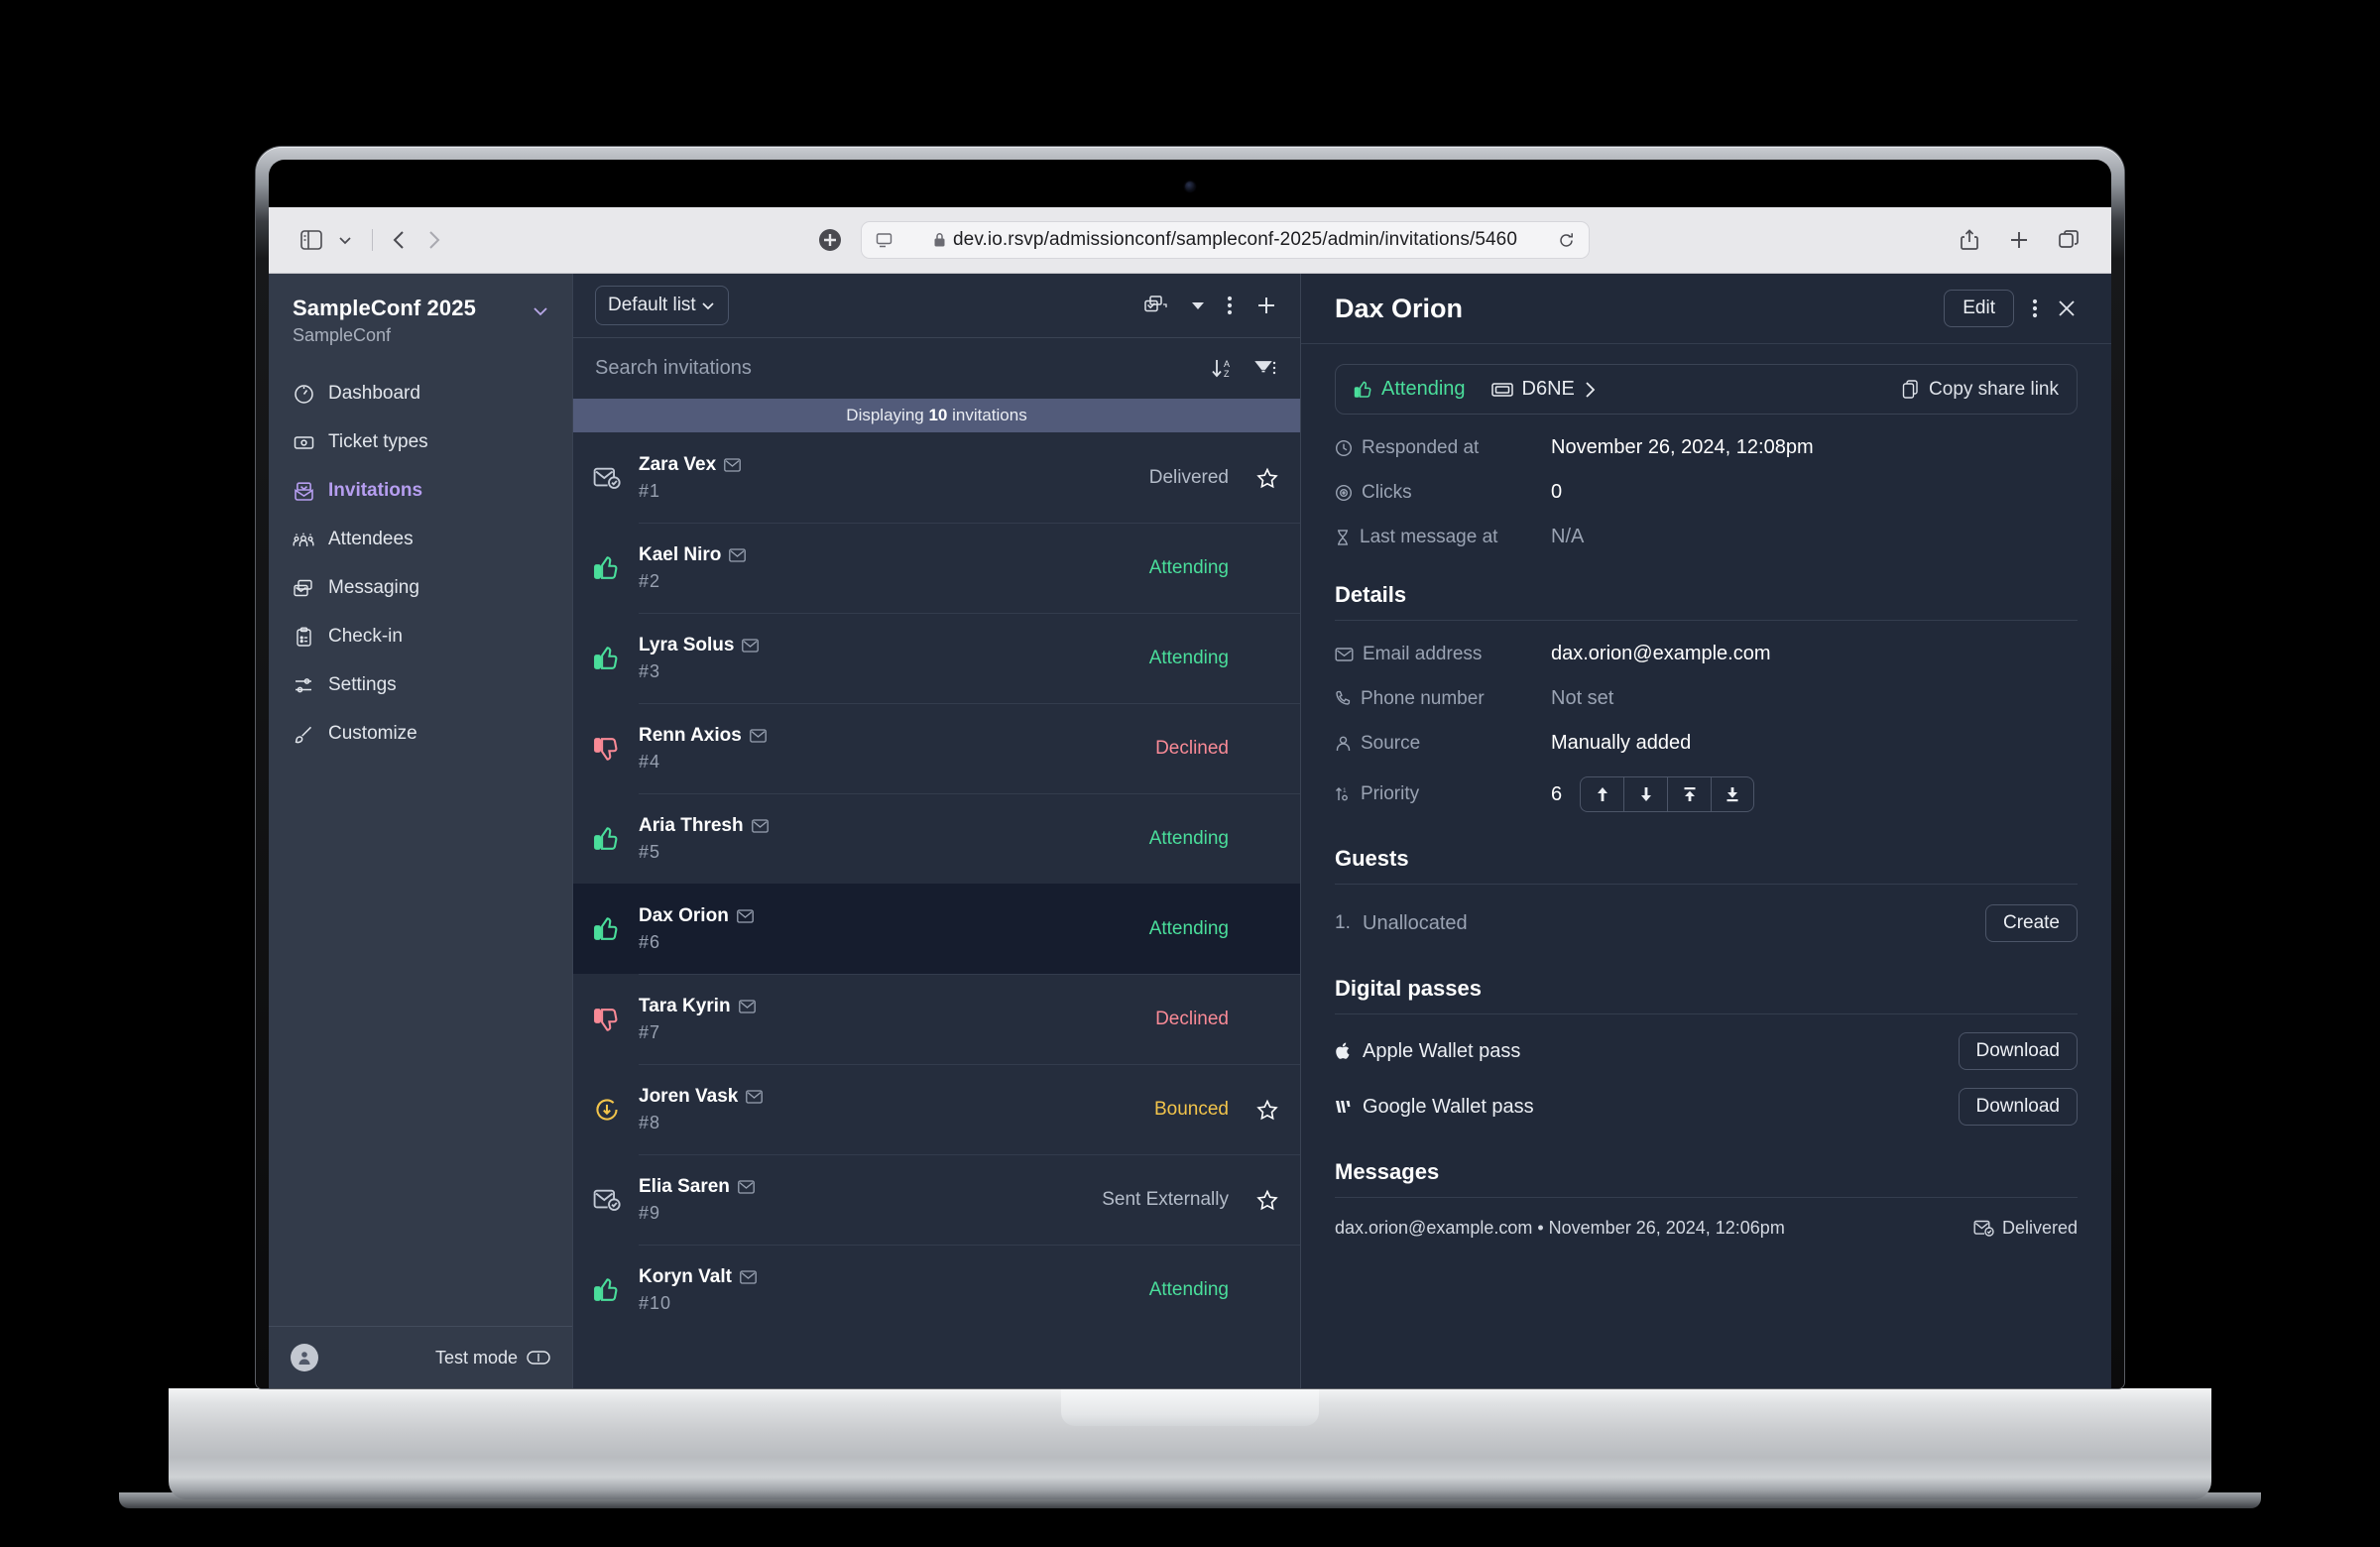  Describe the element at coordinates (2018, 1107) in the screenshot. I see `download-google-pass-button: Download` at that location.